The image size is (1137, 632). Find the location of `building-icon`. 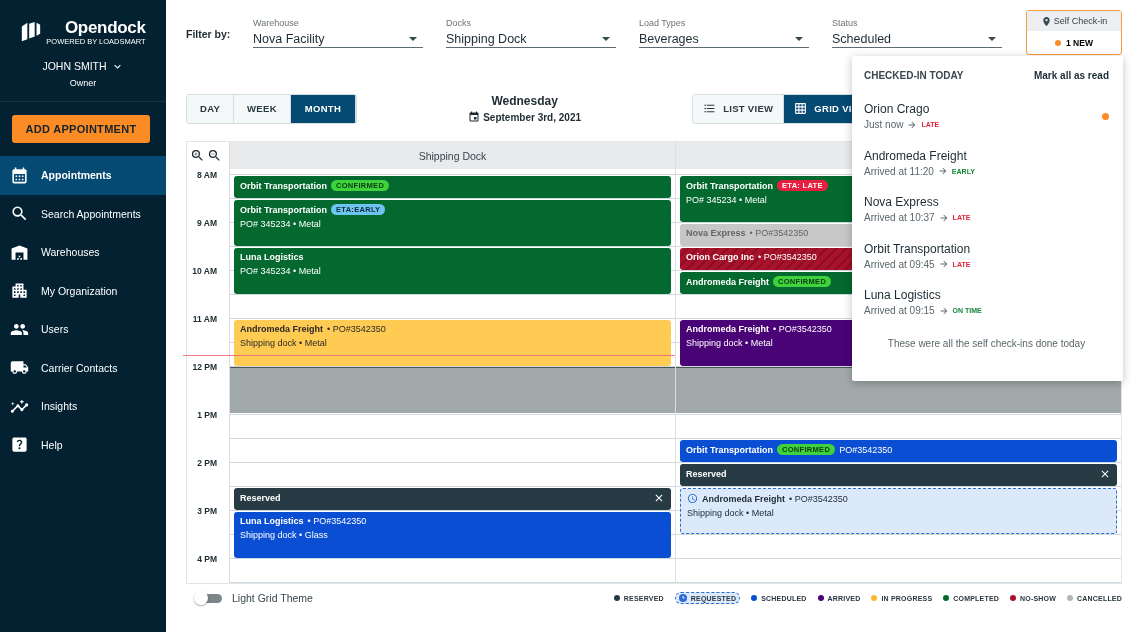

building-icon is located at coordinates (19, 291).